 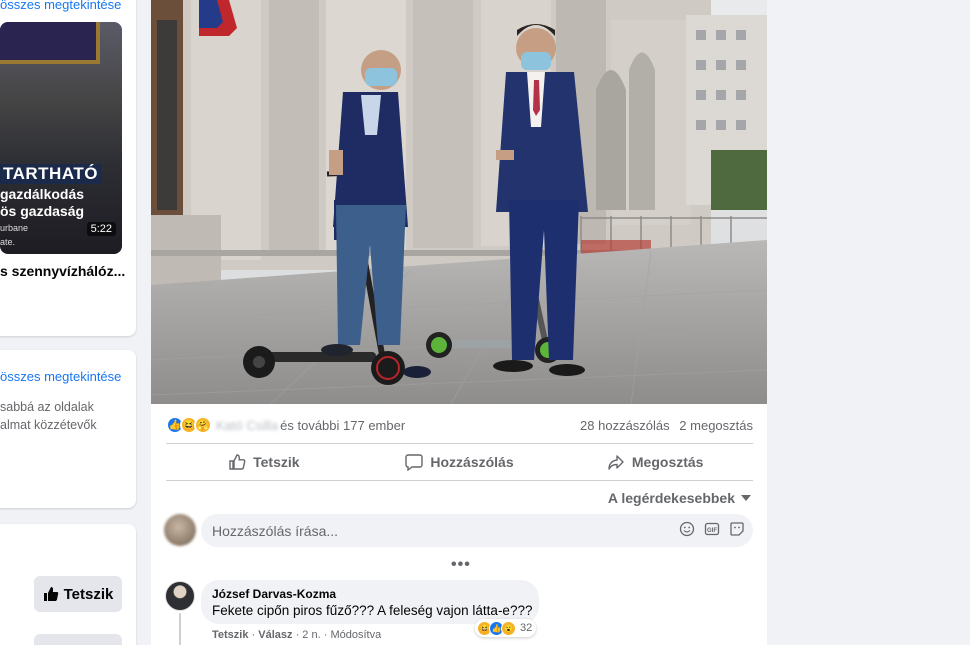 I want to click on comment-like-link: Tetszik, so click(x=230, y=635).